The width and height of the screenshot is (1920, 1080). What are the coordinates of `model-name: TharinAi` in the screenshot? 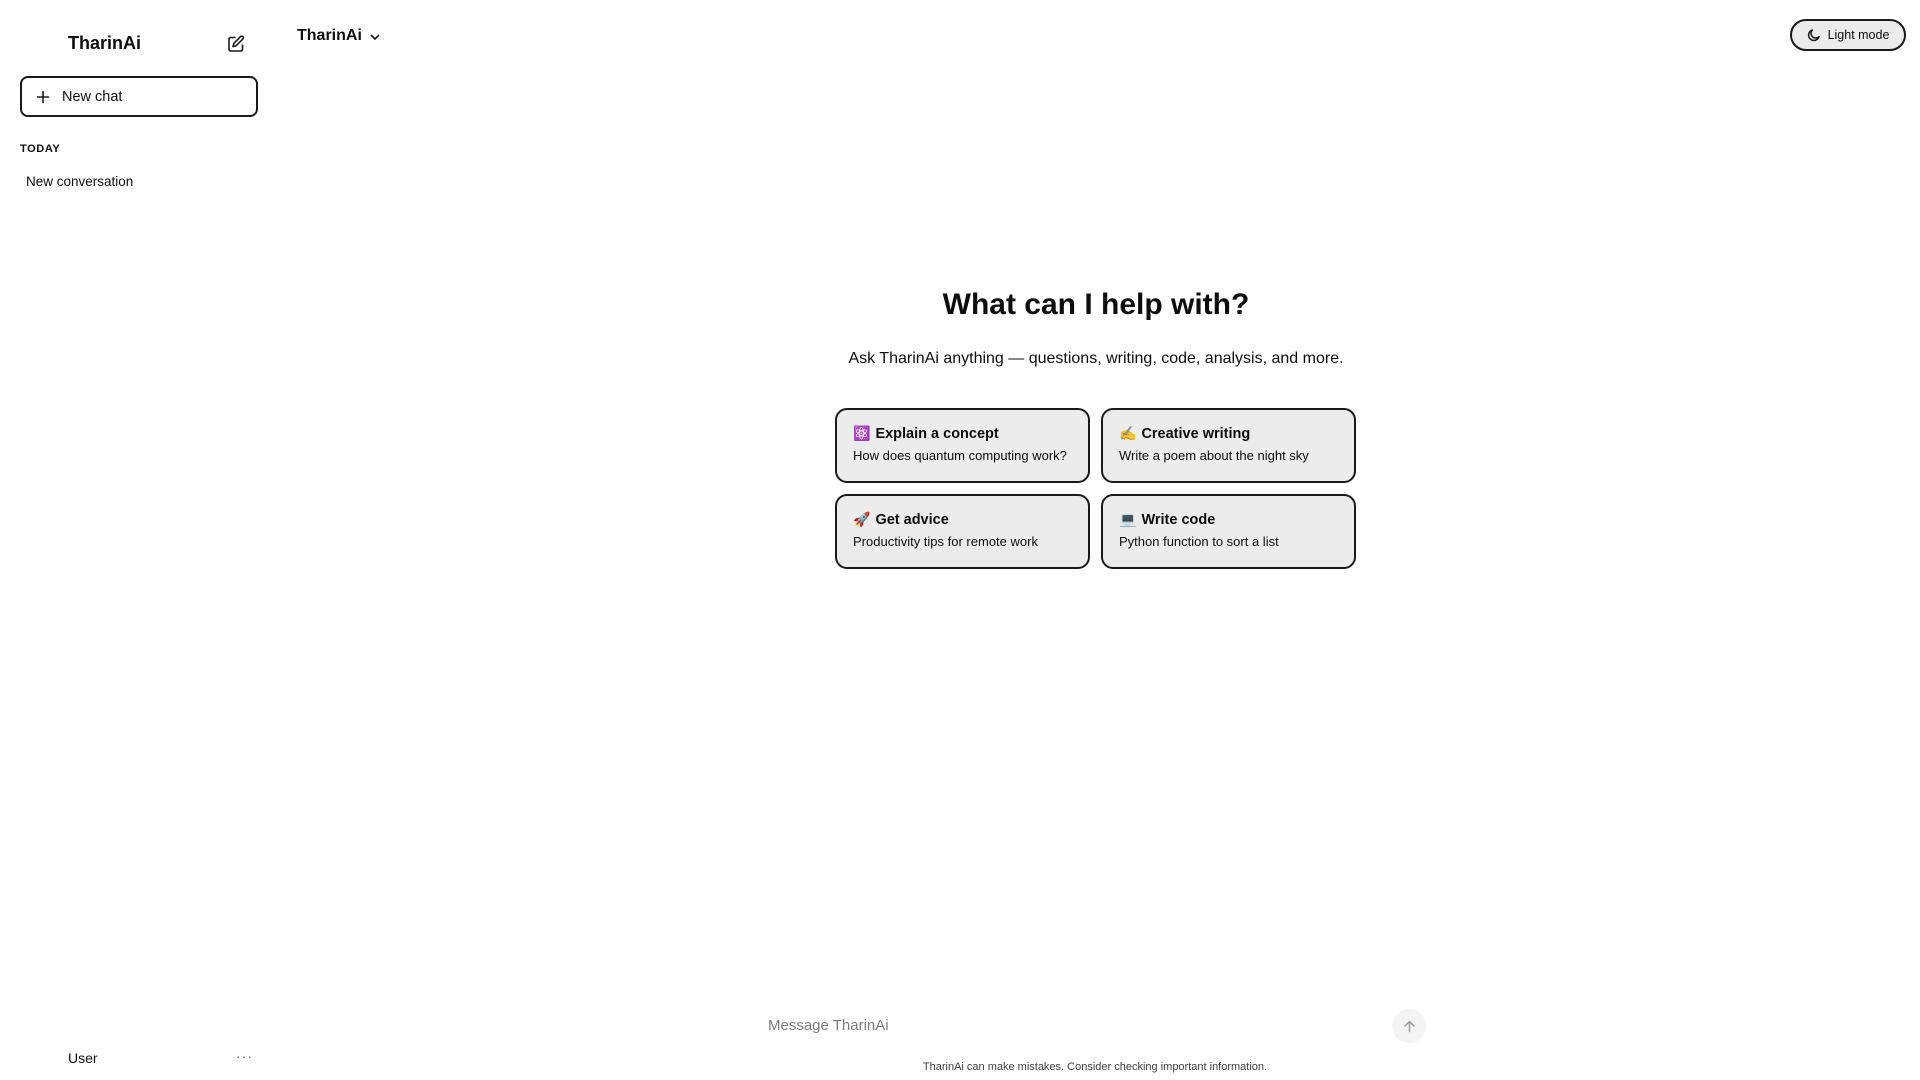 It's located at (329, 35).